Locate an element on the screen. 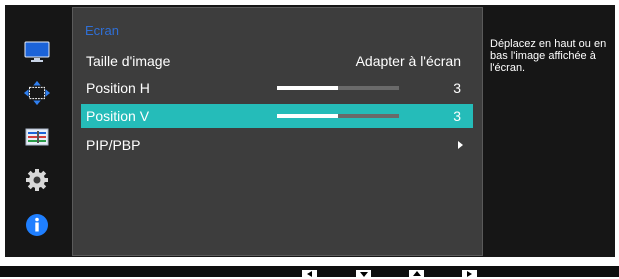 The width and height of the screenshot is (619, 279). monitor-icon is located at coordinates (37, 52).